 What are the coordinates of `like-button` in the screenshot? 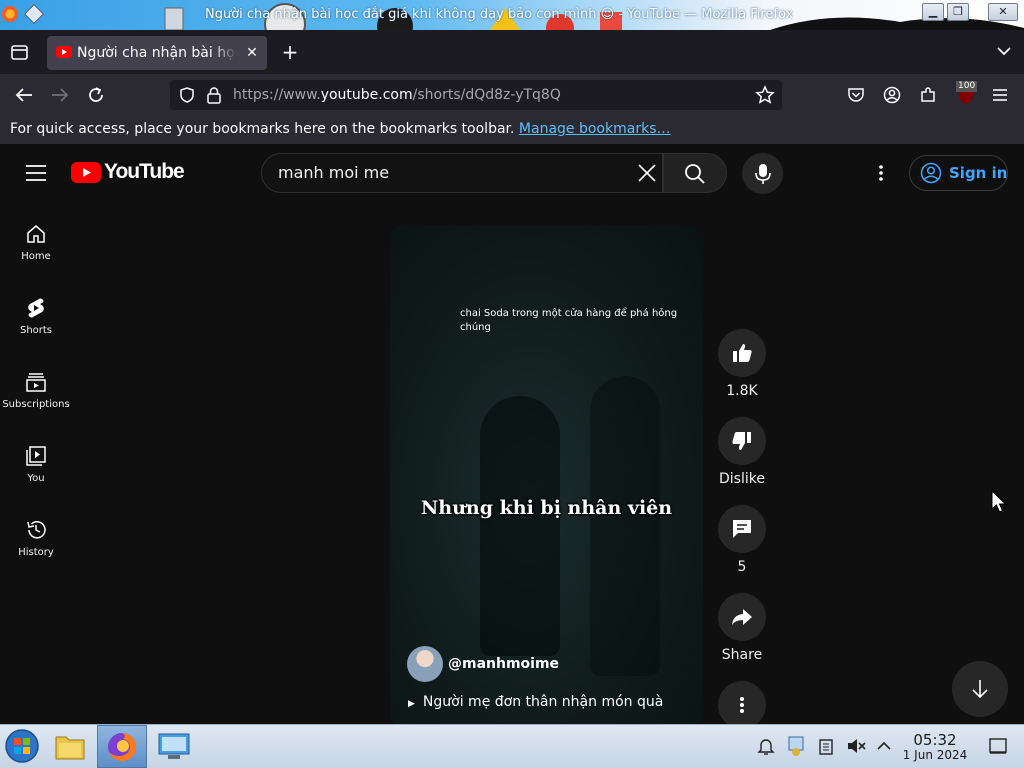 It's located at (742, 353).